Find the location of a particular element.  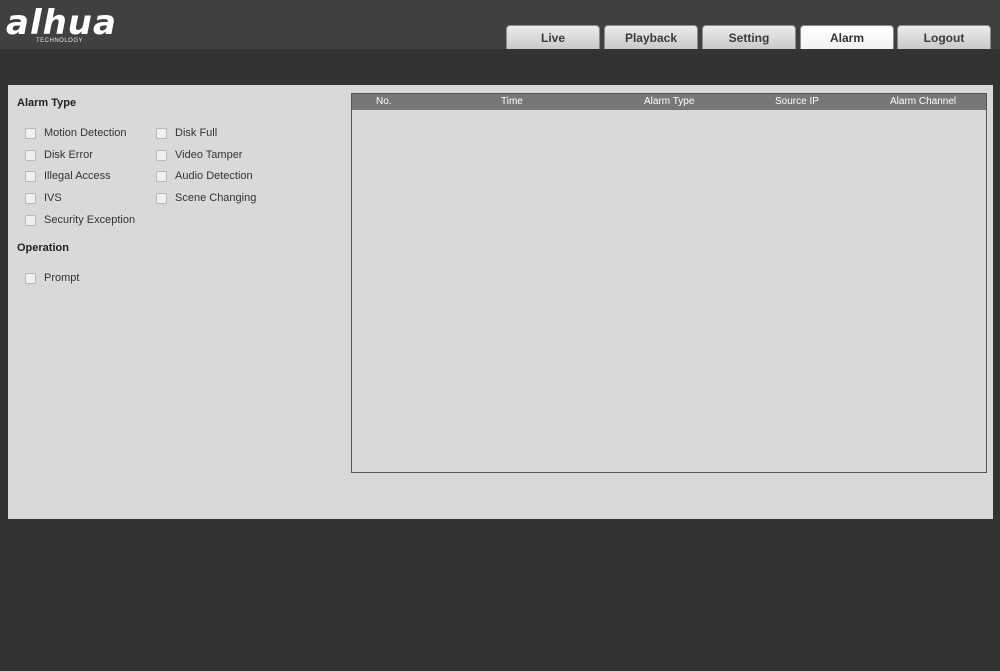

logo-text: alhua is located at coordinates (61, 23).